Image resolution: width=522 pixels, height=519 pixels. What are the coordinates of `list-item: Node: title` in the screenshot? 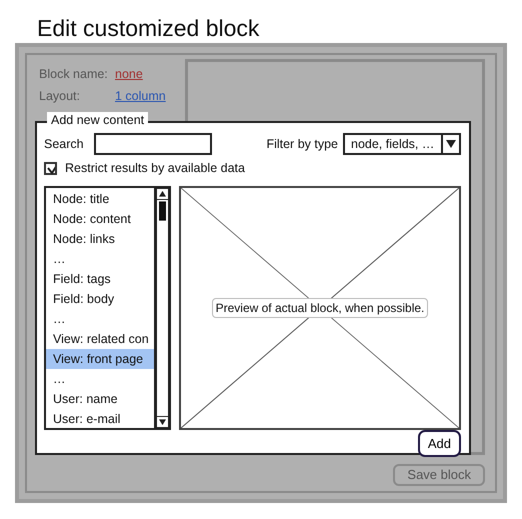 It's located at (100, 198).